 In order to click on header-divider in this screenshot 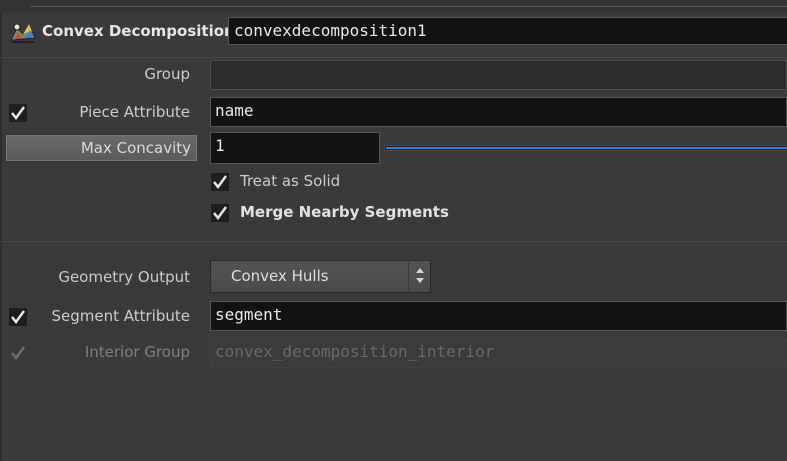, I will do `click(393, 57)`.